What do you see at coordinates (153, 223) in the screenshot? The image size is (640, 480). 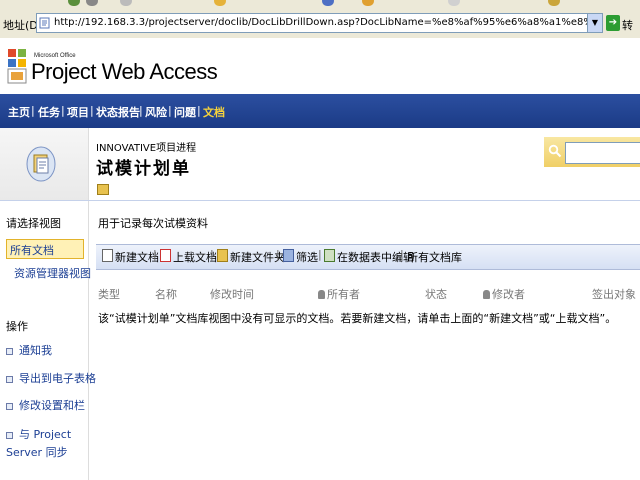 I see `library-description: 用于记录每次试模资料` at bounding box center [153, 223].